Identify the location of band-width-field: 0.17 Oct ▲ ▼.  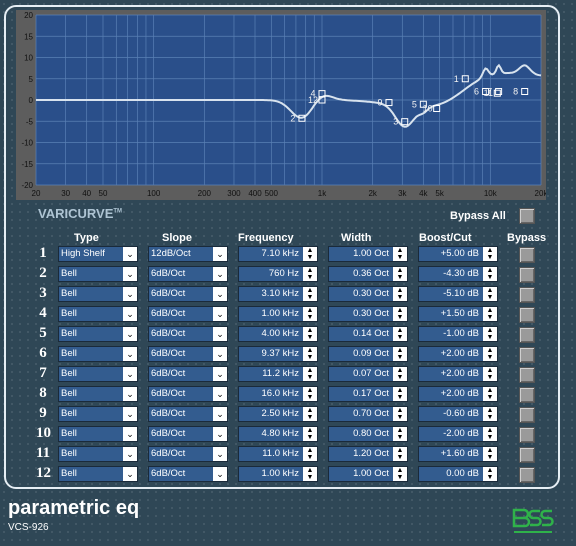
(368, 394).